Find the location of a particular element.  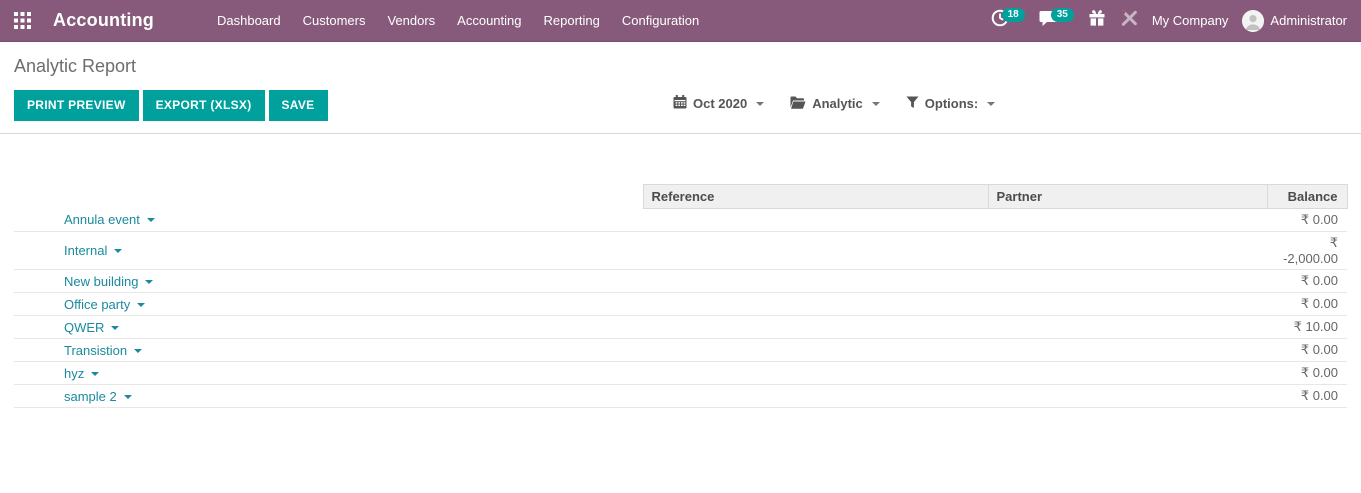

save-button: SAVE is located at coordinates (298, 105).